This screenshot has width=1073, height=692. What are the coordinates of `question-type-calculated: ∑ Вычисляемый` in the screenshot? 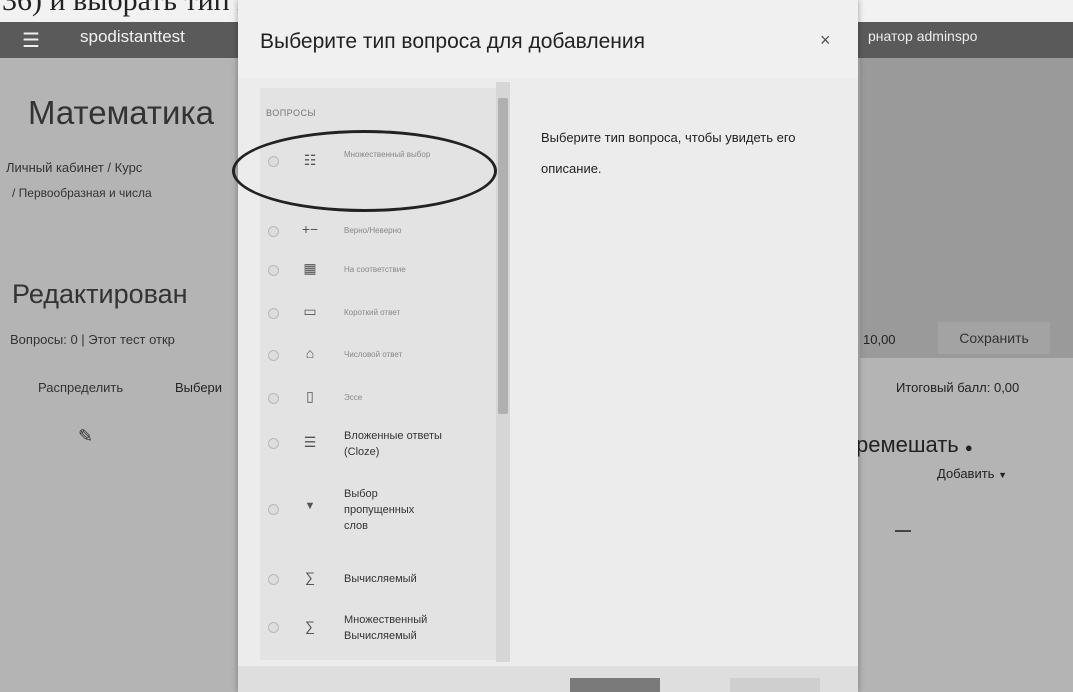 It's located at (379, 579).